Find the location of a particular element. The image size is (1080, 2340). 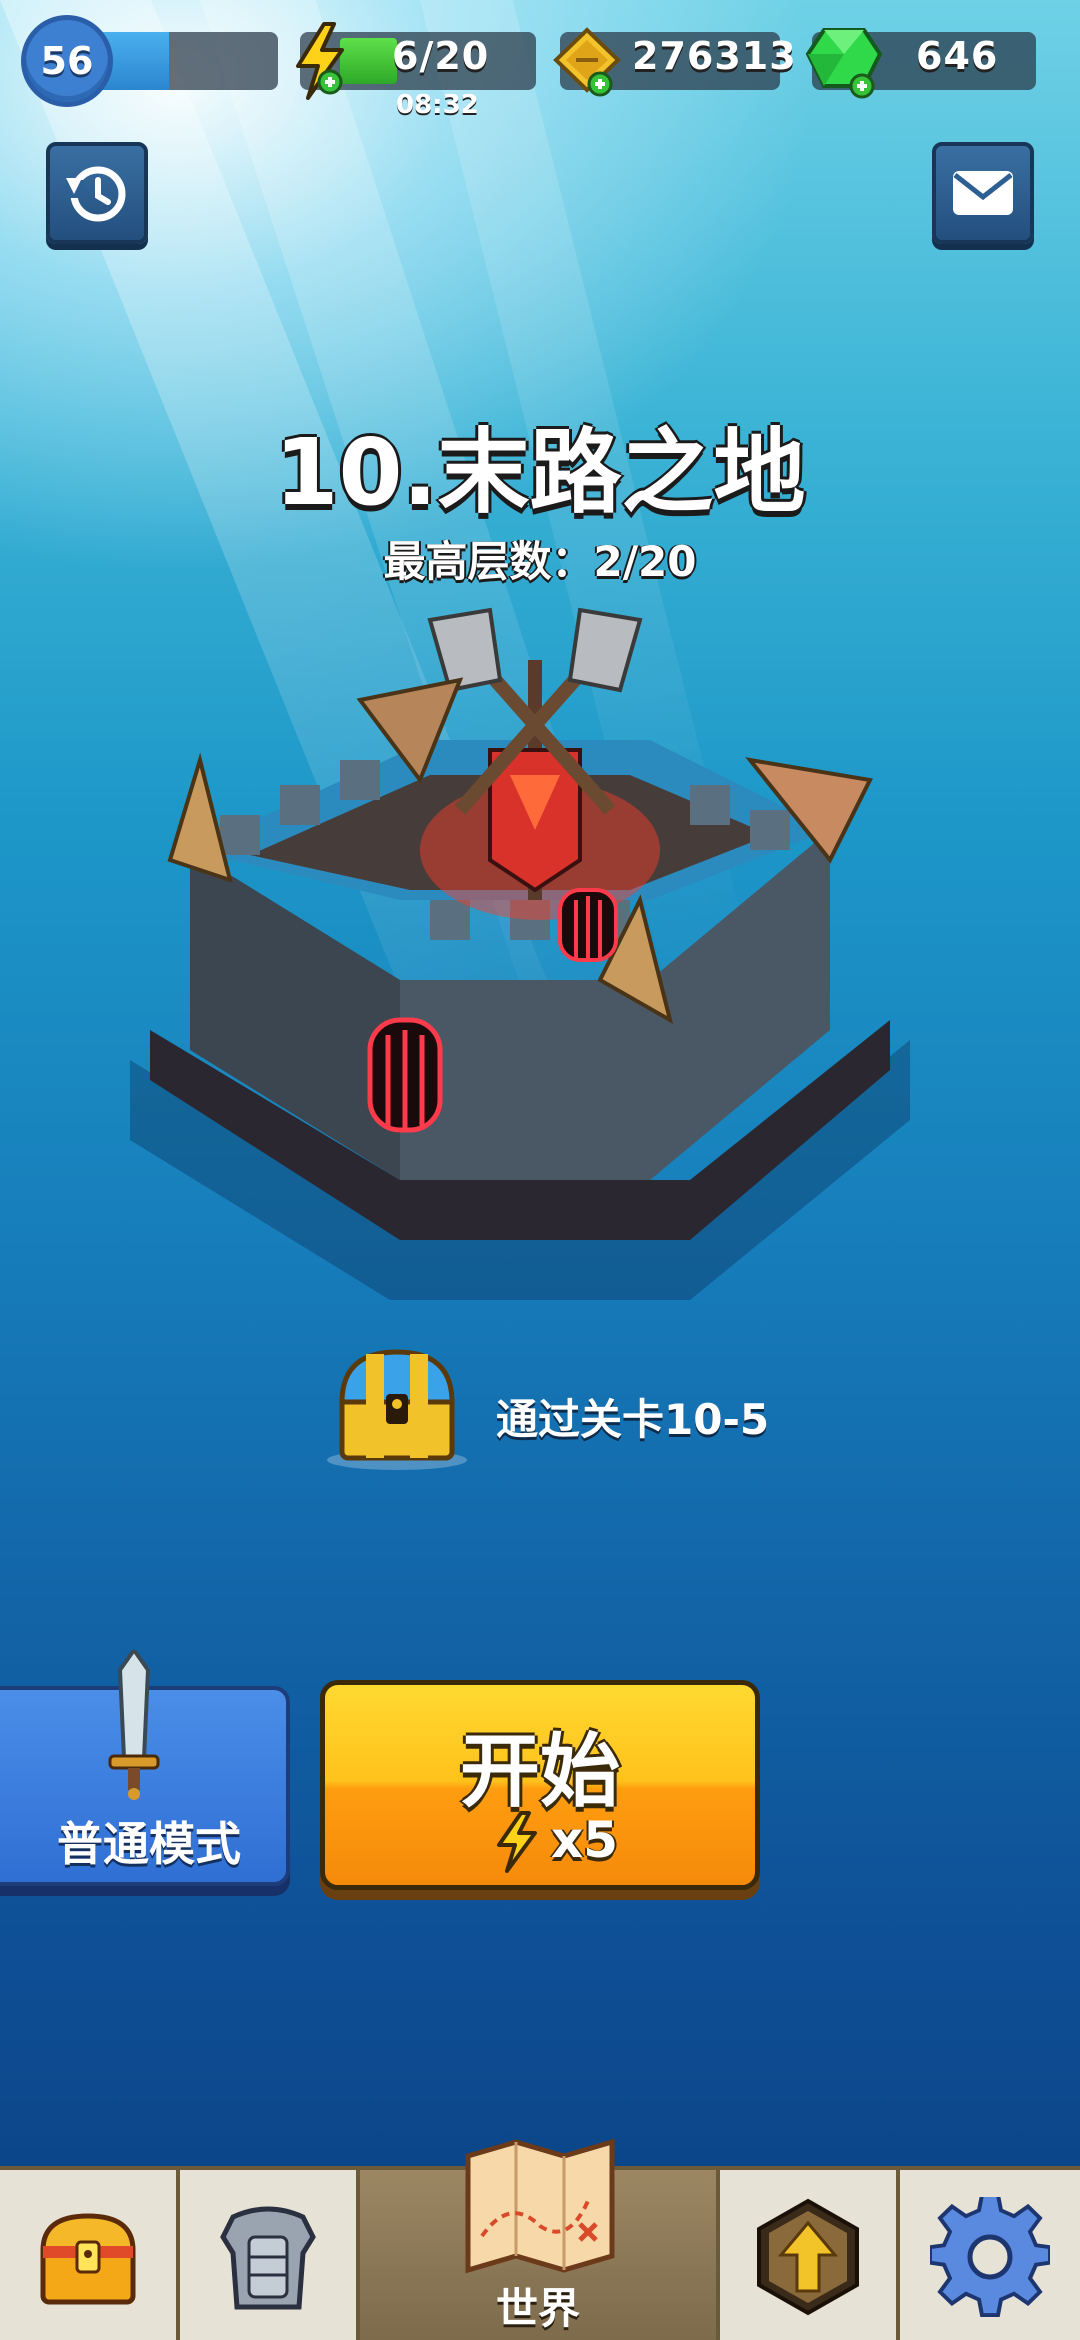

gem-value: 646 is located at coordinates (957, 56).